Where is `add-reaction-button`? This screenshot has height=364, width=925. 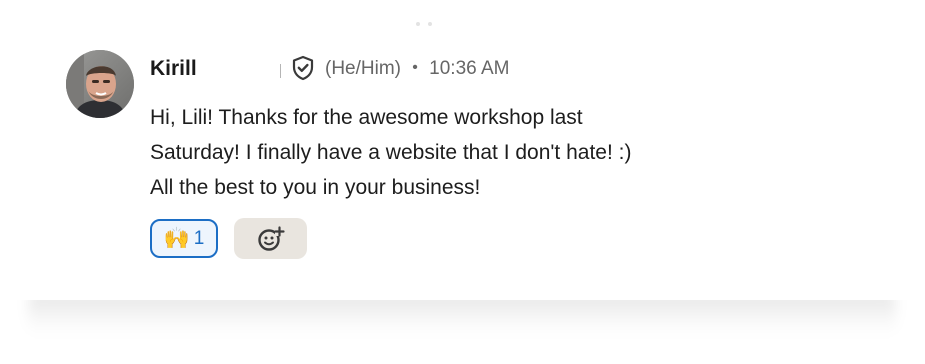
add-reaction-button is located at coordinates (270, 238).